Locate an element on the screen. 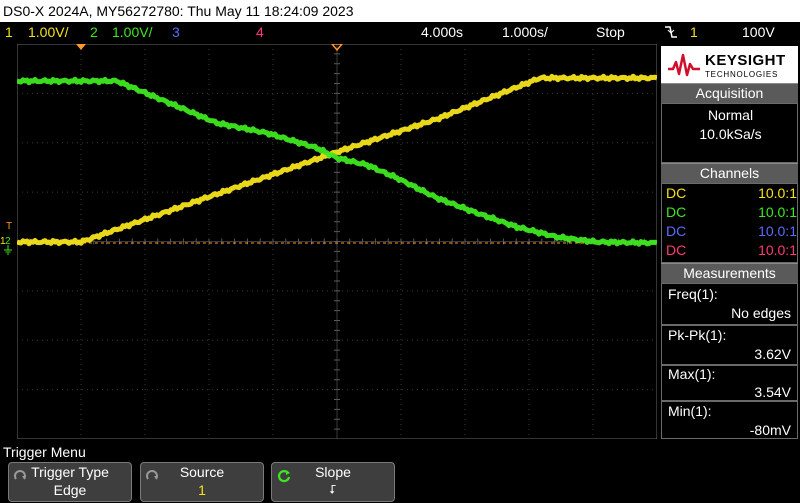 This screenshot has height=503, width=800. channel-1-coupling: DC is located at coordinates (676, 193).